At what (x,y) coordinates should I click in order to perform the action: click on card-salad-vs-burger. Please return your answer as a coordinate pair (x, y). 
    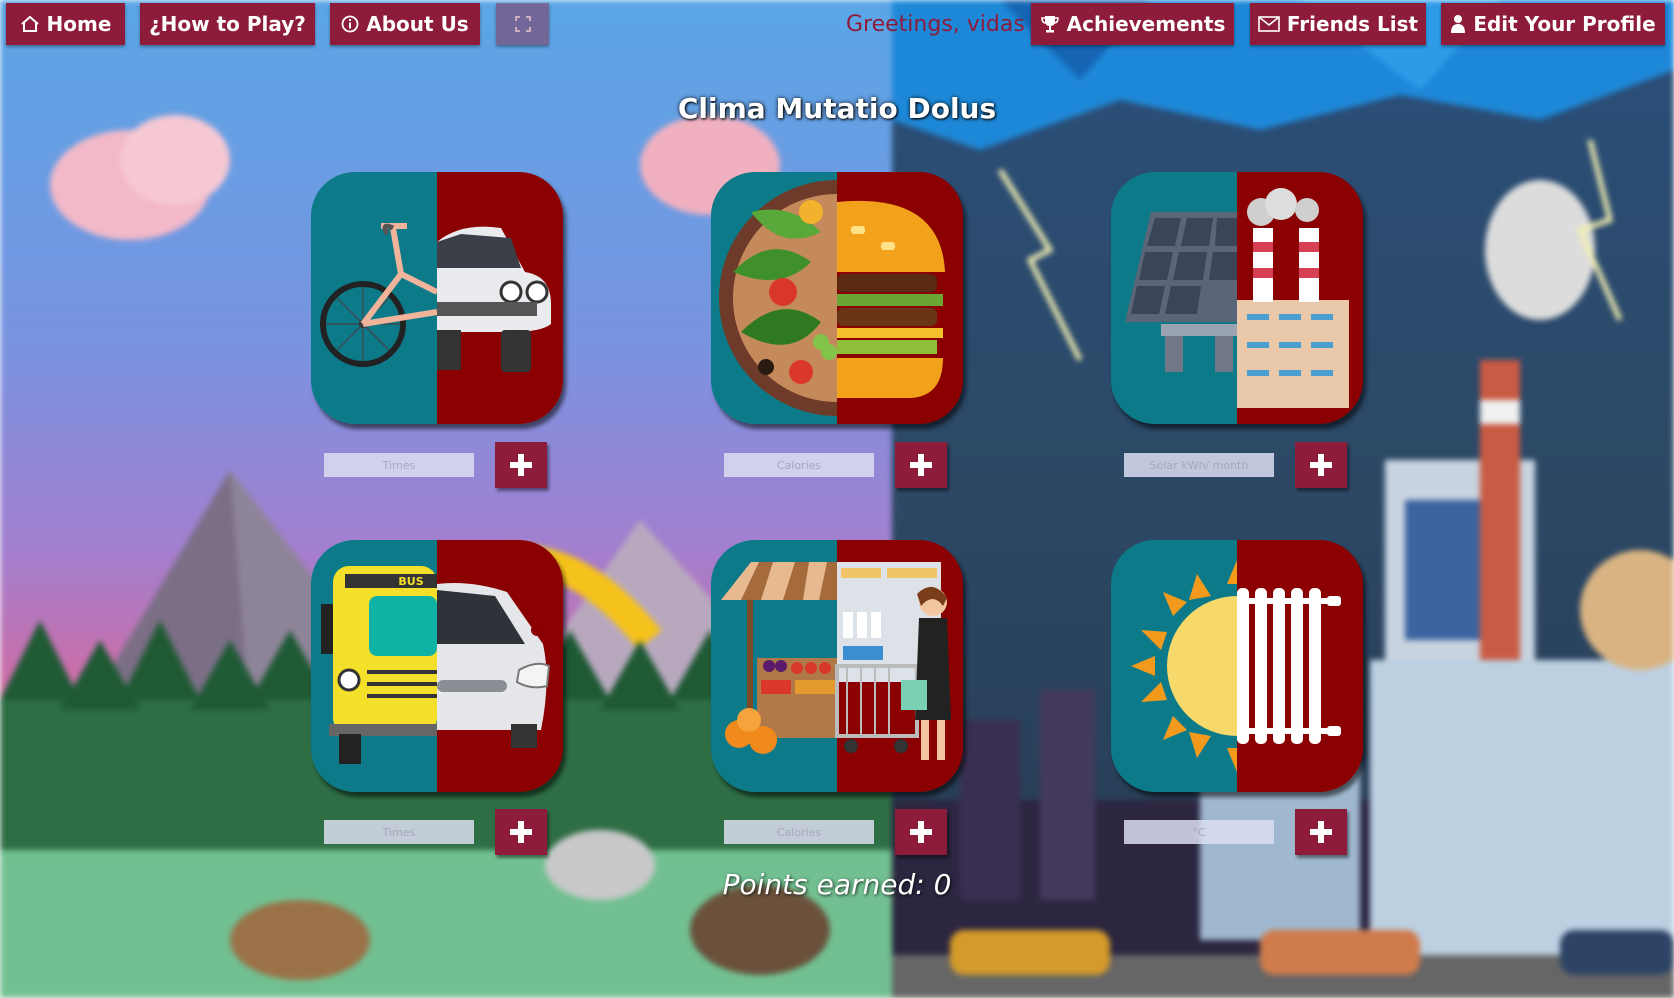
    Looking at the image, I should click on (837, 298).